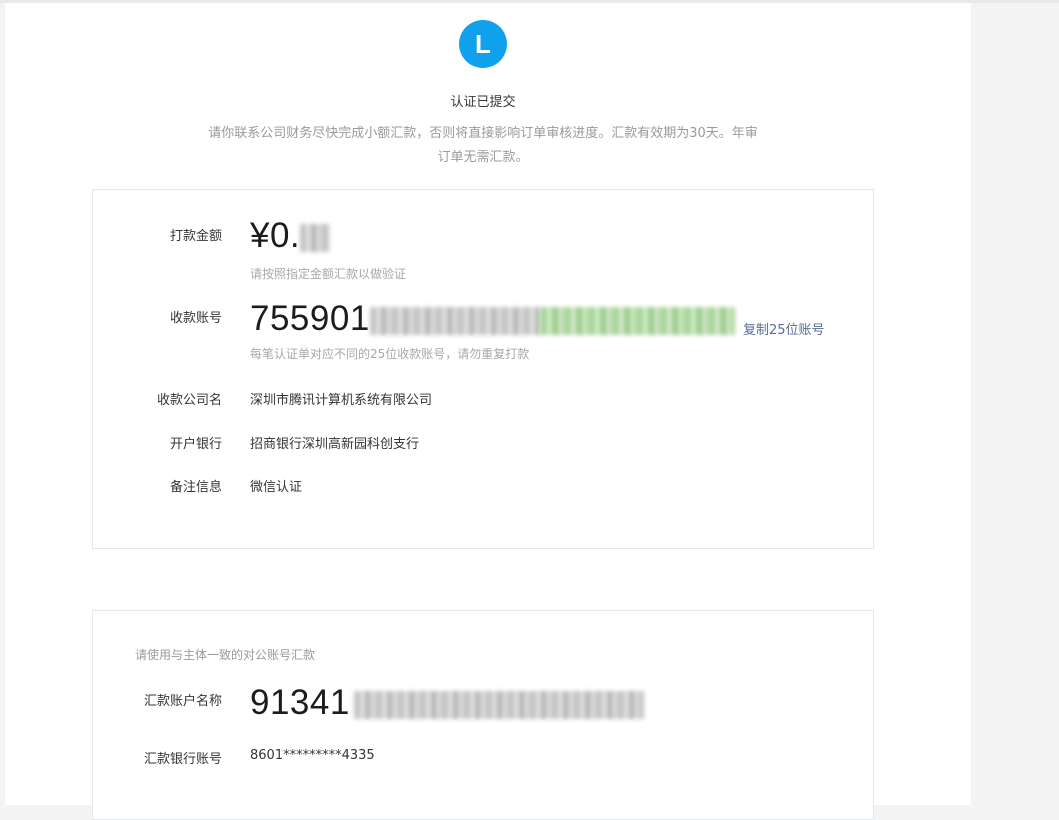  Describe the element at coordinates (390, 354) in the screenshot. I see `account-hint: 每笔认证单对应不同的25位收款账号，请勿重复打款` at that location.